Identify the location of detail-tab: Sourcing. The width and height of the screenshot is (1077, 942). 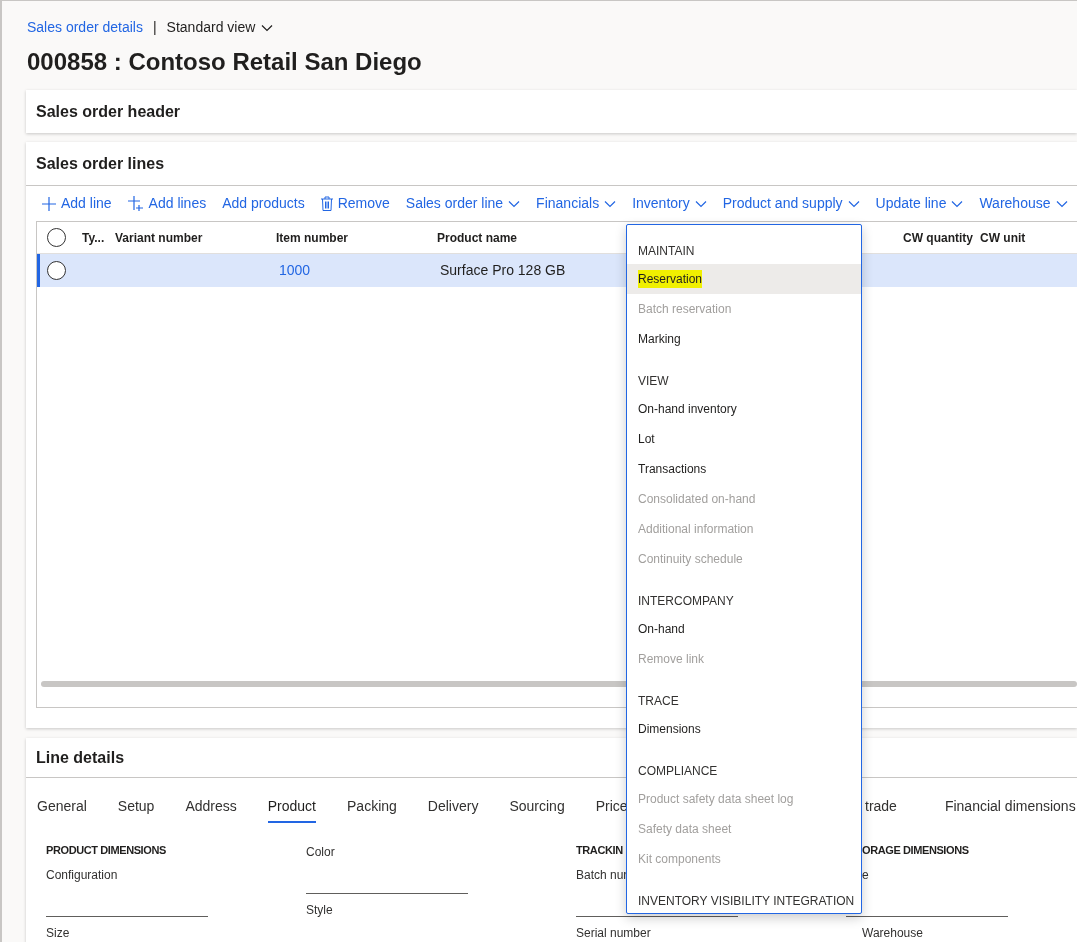
(537, 806).